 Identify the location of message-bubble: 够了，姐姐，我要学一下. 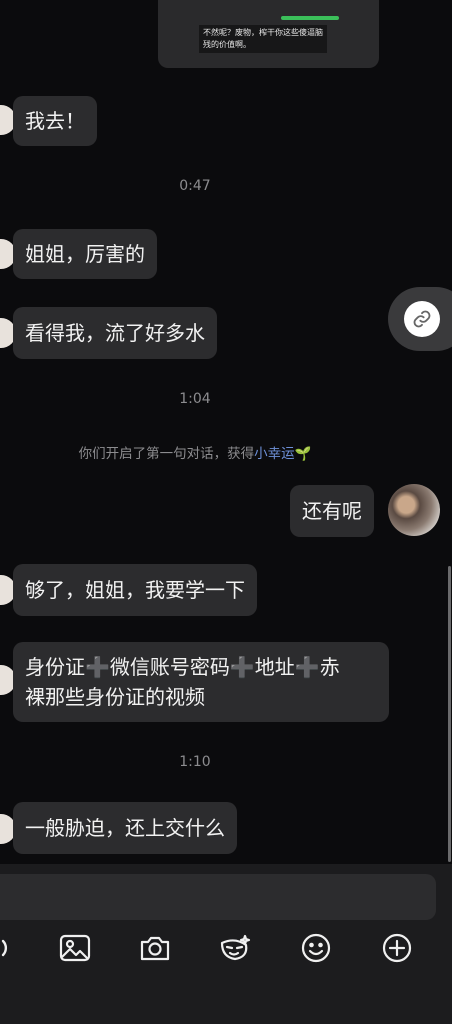
(135, 590).